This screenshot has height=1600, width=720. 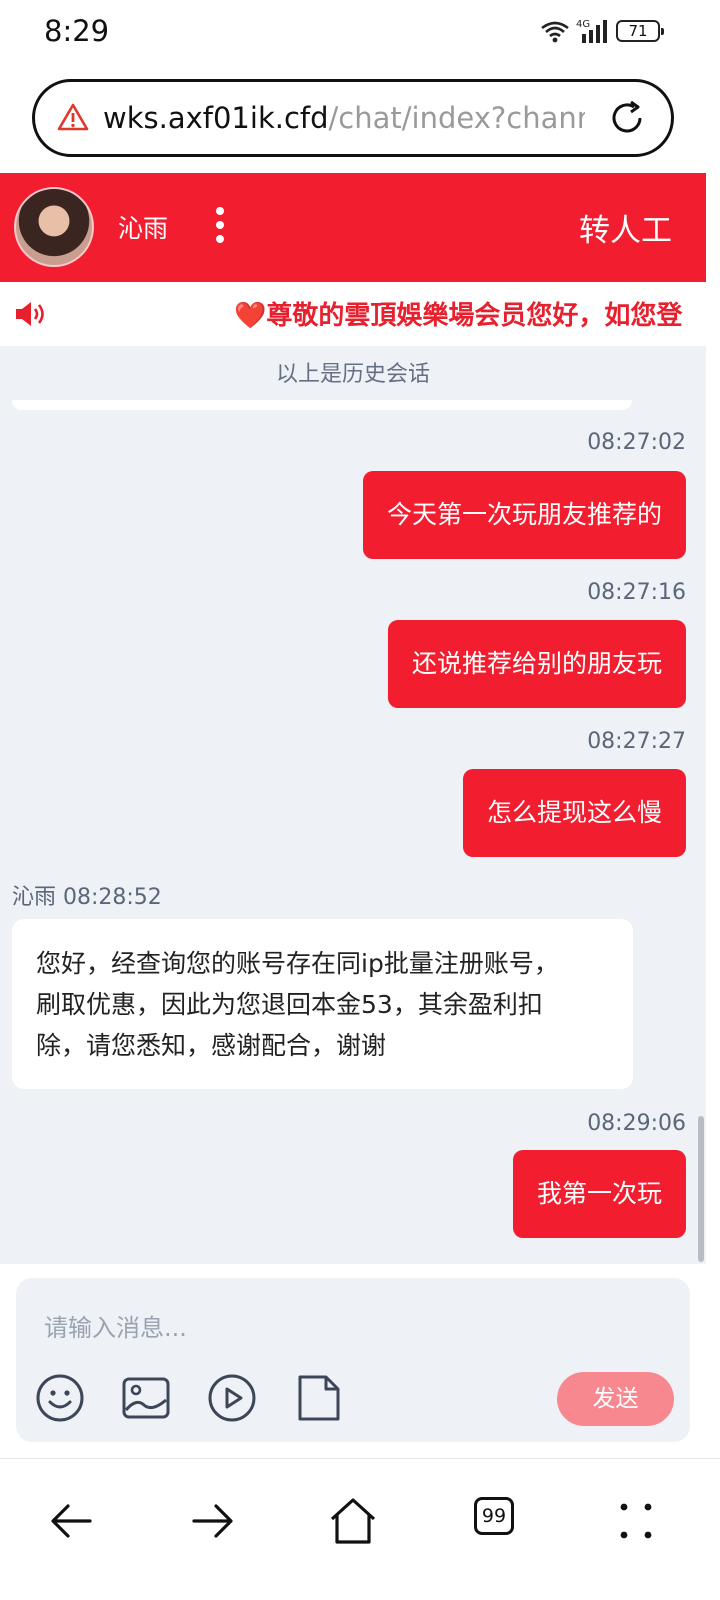 I want to click on battery-icon: 71, so click(x=640, y=31).